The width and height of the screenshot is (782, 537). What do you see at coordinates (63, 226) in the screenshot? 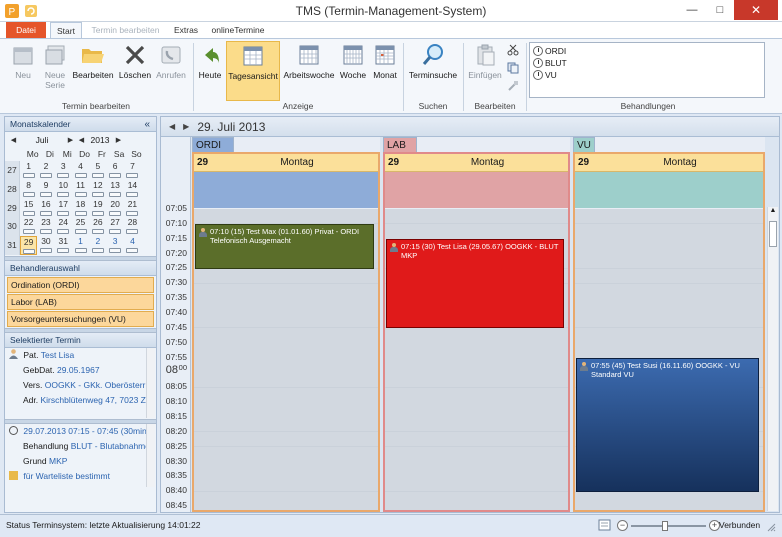
I see `calendar-day: 24` at bounding box center [63, 226].